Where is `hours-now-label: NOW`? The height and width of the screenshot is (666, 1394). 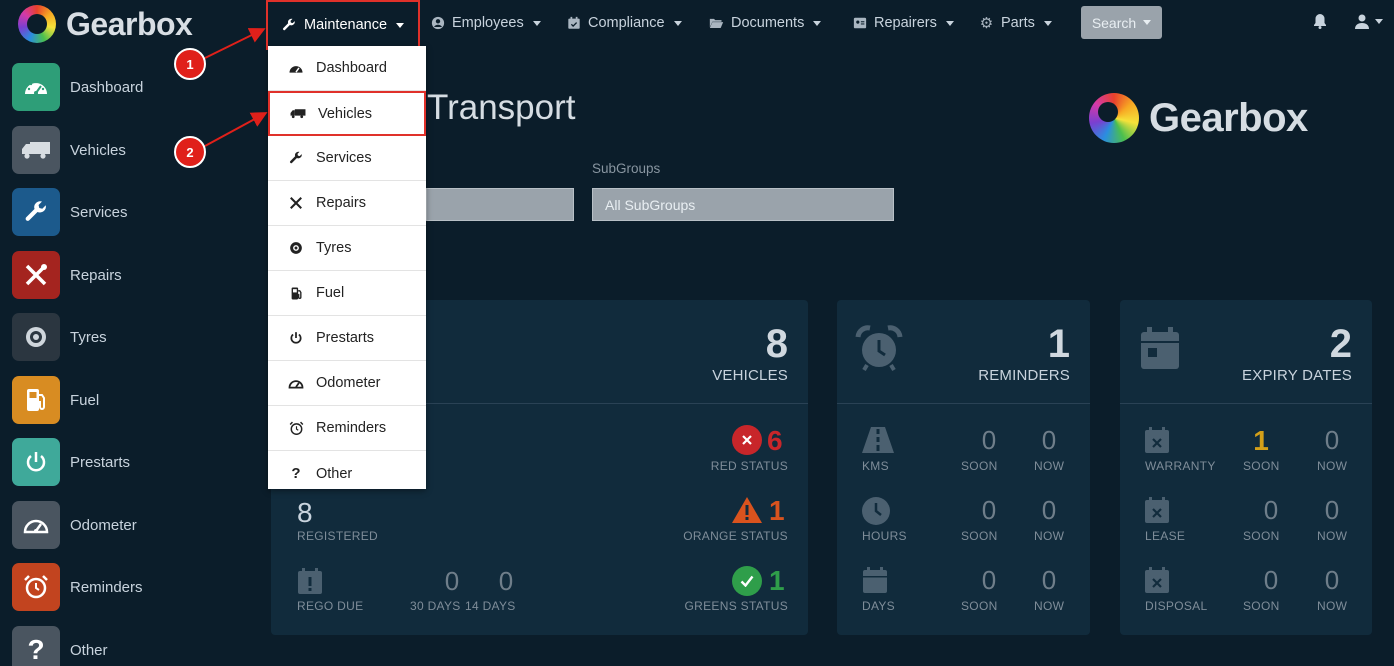 hours-now-label: NOW is located at coordinates (1049, 536).